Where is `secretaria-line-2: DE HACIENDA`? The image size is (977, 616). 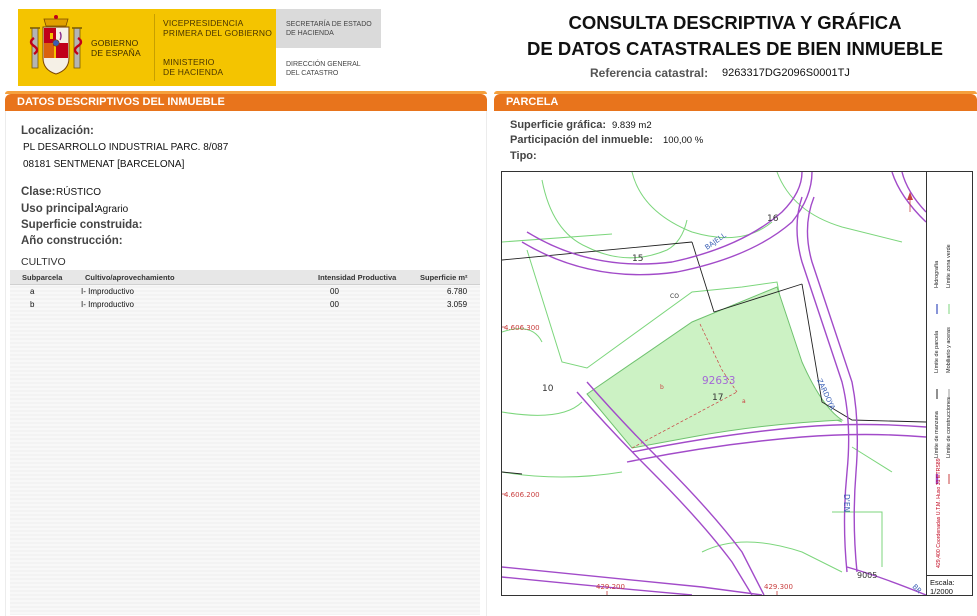
secretaria-line-2: DE HACIENDA is located at coordinates (310, 33).